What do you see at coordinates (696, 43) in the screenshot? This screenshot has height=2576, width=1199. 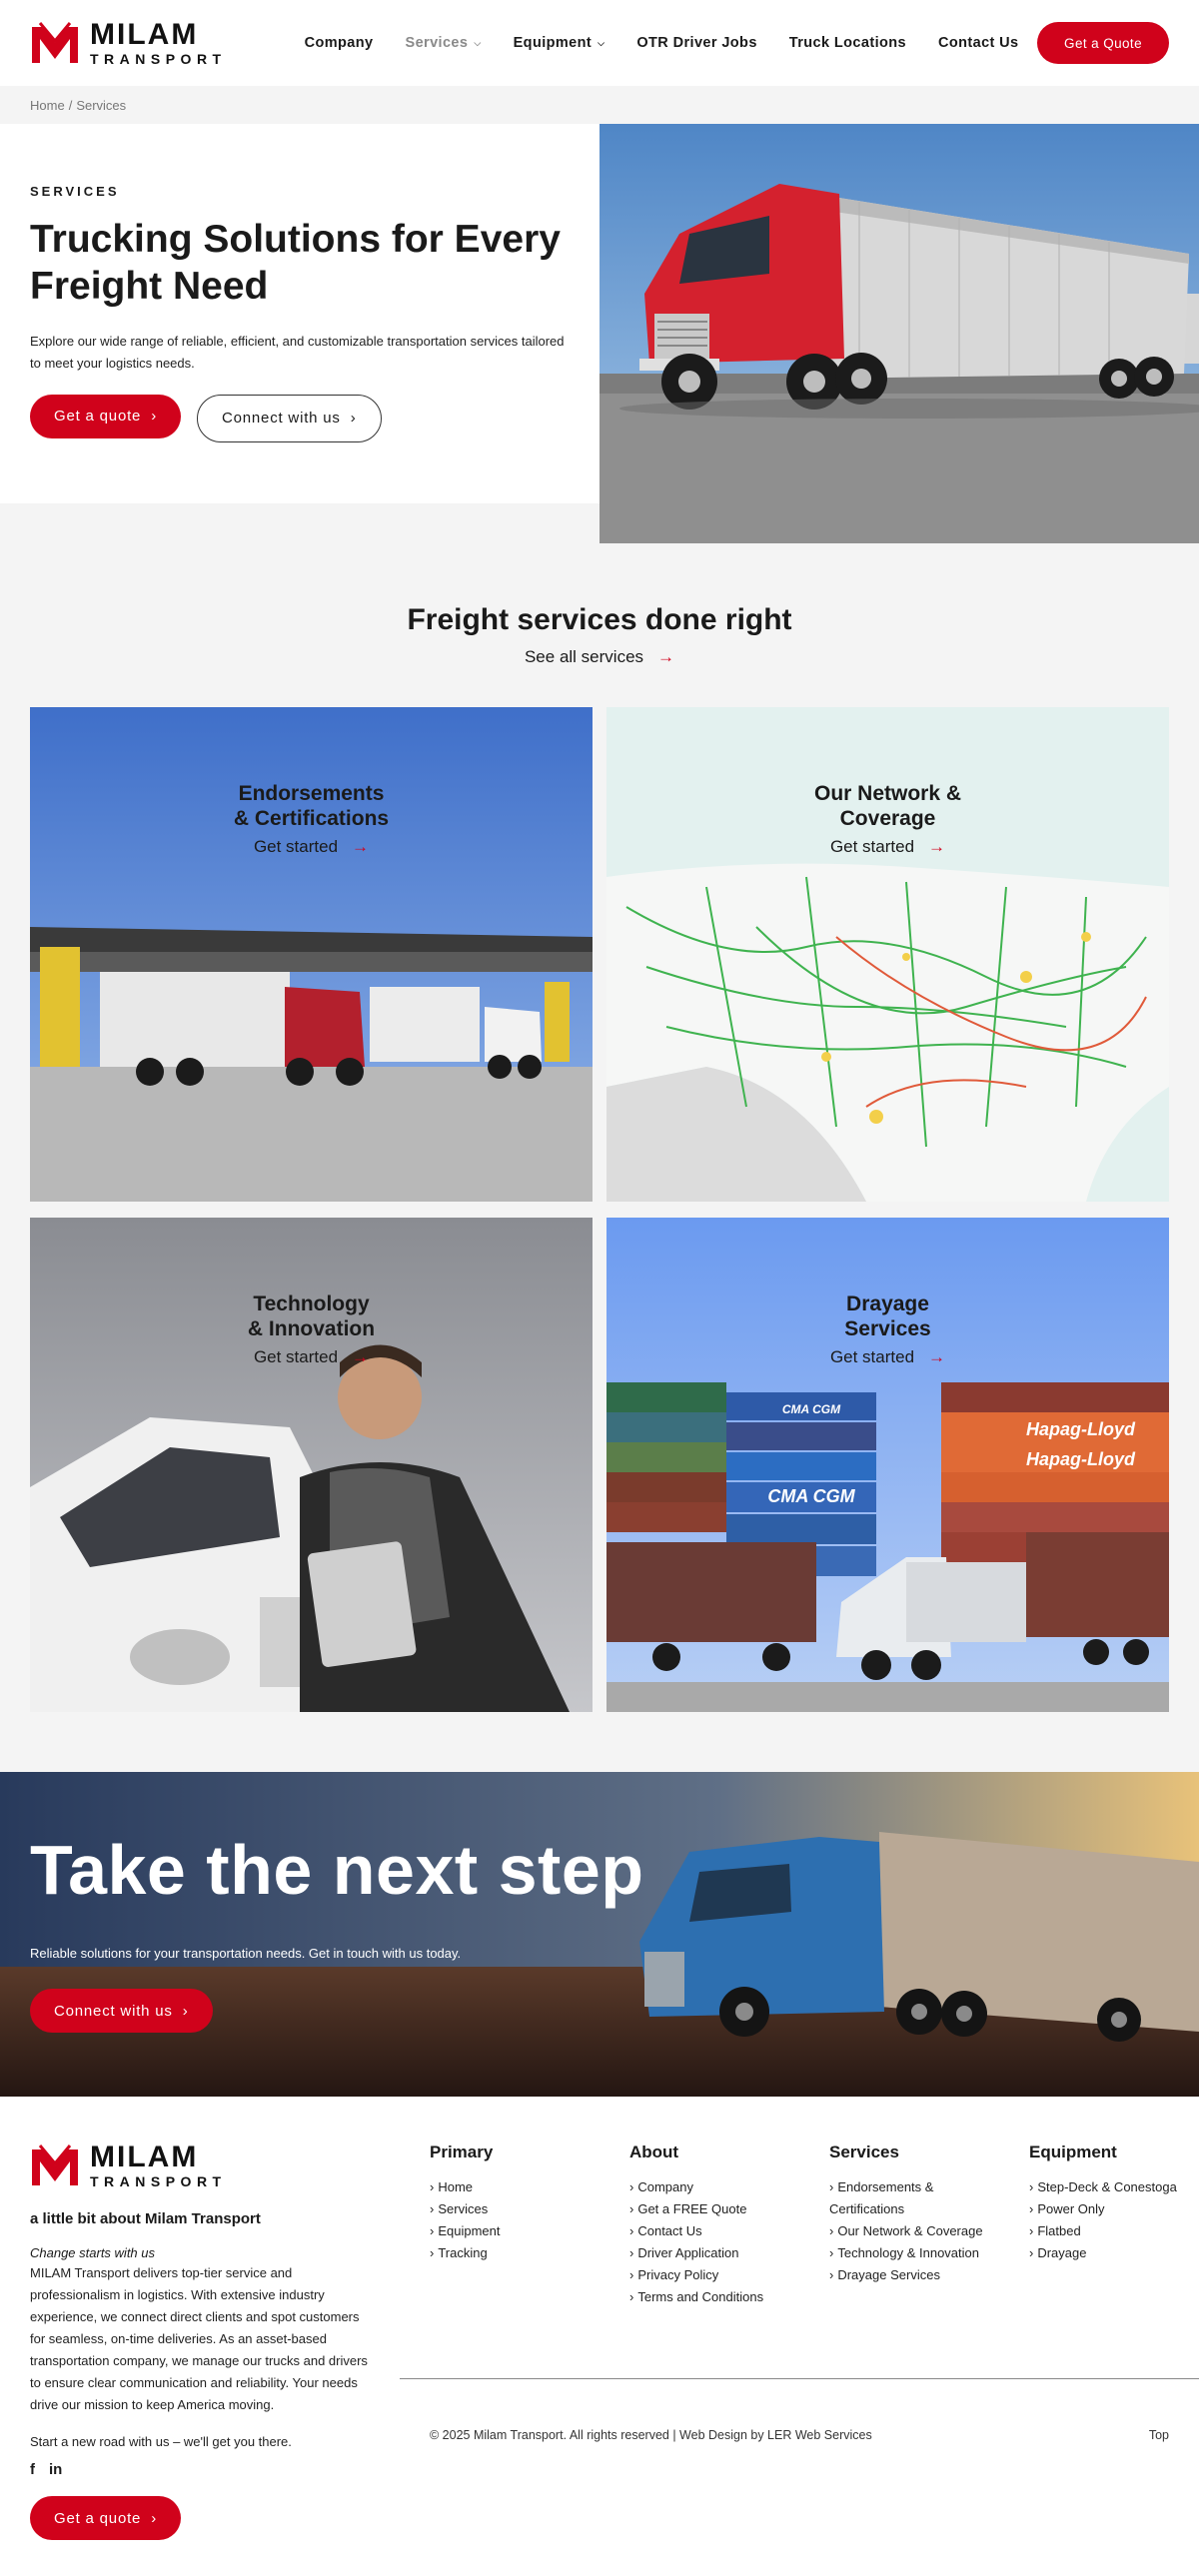 I see `nav-otr-driver-jobs: OTR Driver Jobs` at bounding box center [696, 43].